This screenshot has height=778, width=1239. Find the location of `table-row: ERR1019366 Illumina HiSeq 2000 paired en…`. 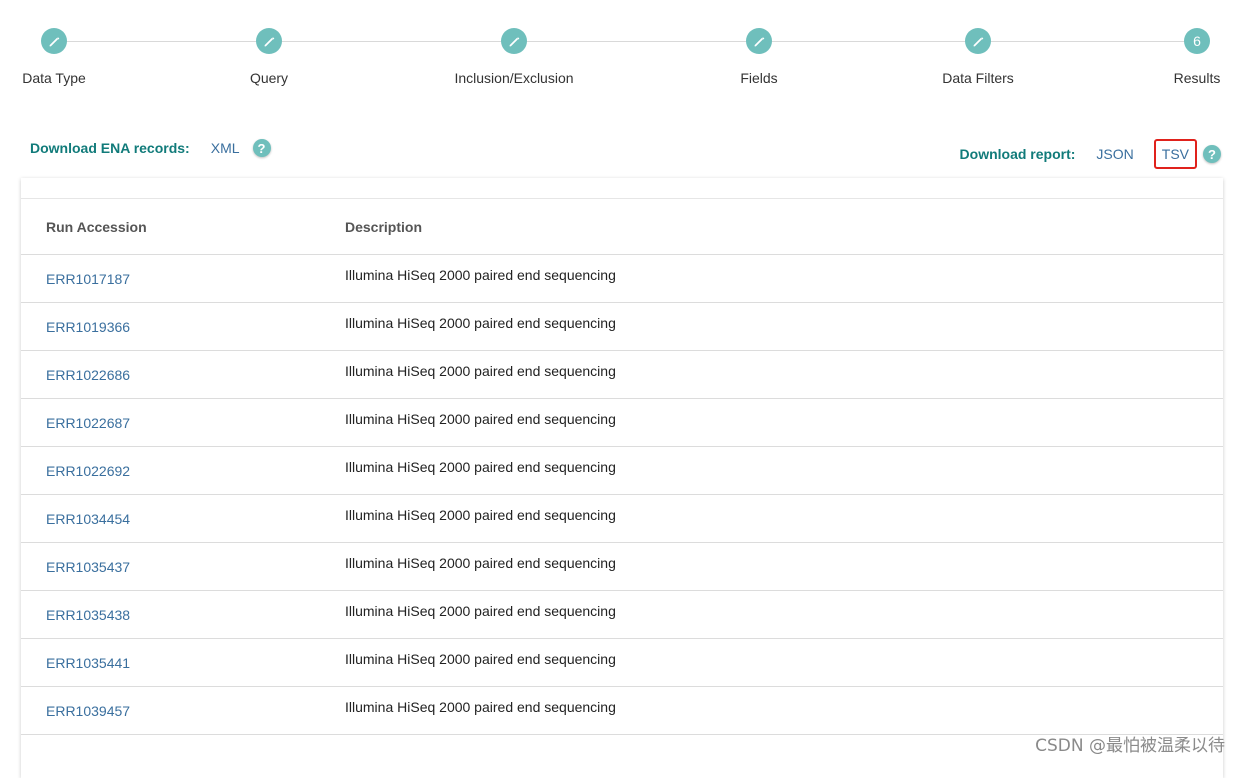

table-row: ERR1019366 Illumina HiSeq 2000 paired en… is located at coordinates (622, 326).